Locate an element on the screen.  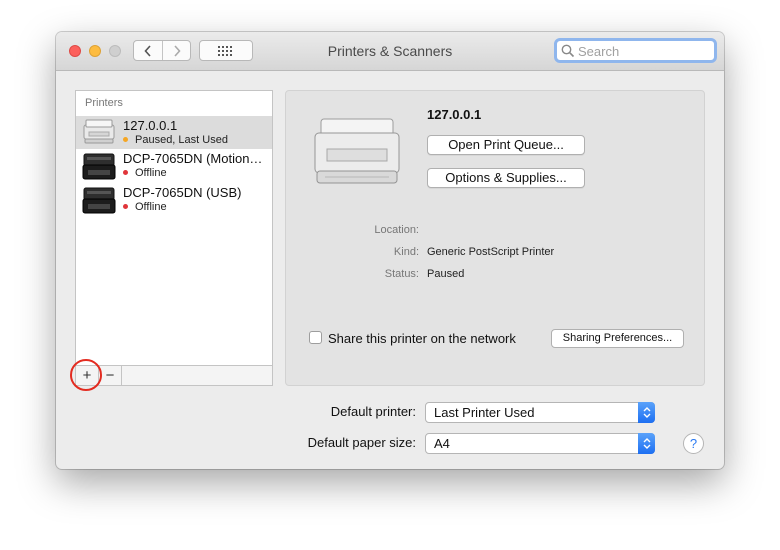
show-all-button is located at coordinates (226, 50).